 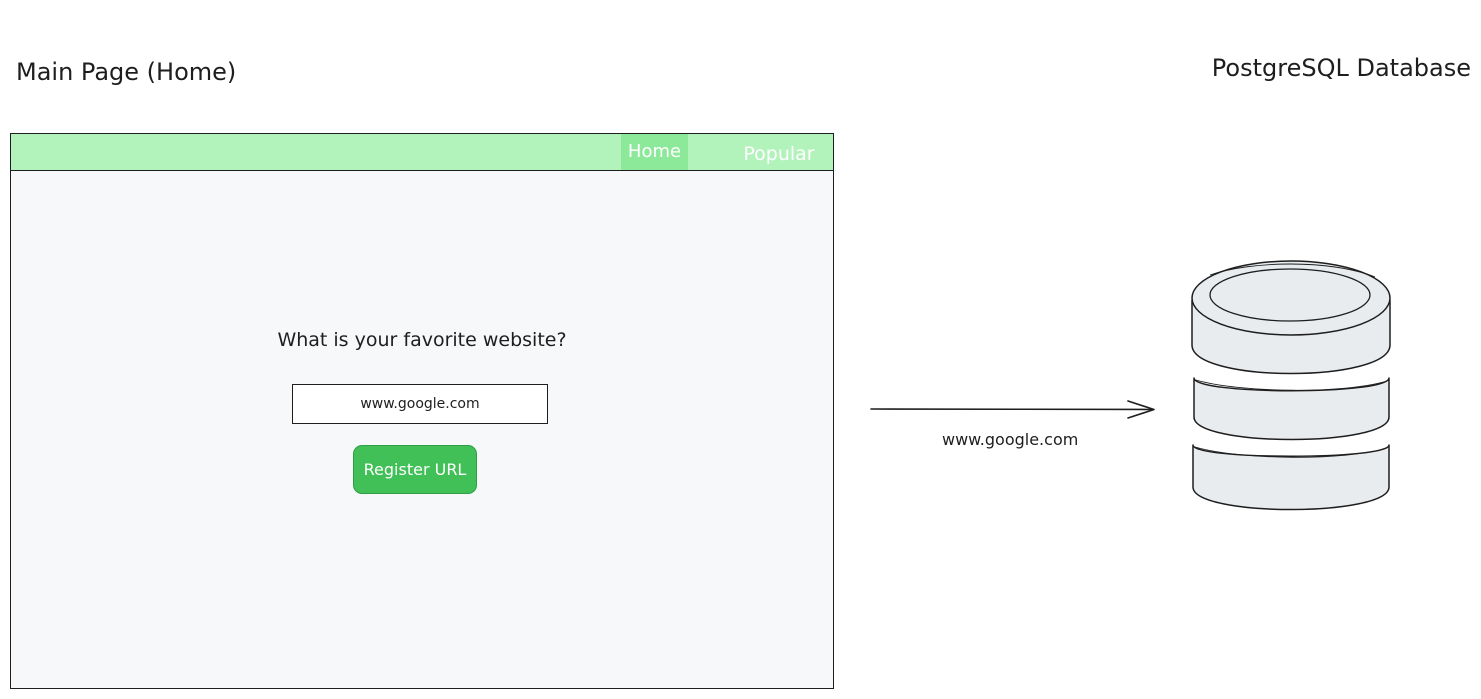 I want to click on main-page-title: Main Page (Home), so click(x=126, y=72).